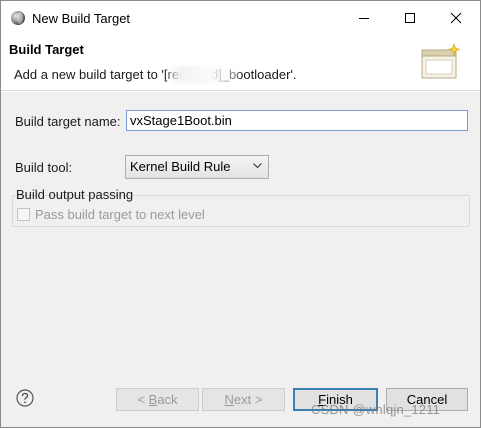 This screenshot has height=428, width=481. I want to click on minimize-button, so click(364, 18).